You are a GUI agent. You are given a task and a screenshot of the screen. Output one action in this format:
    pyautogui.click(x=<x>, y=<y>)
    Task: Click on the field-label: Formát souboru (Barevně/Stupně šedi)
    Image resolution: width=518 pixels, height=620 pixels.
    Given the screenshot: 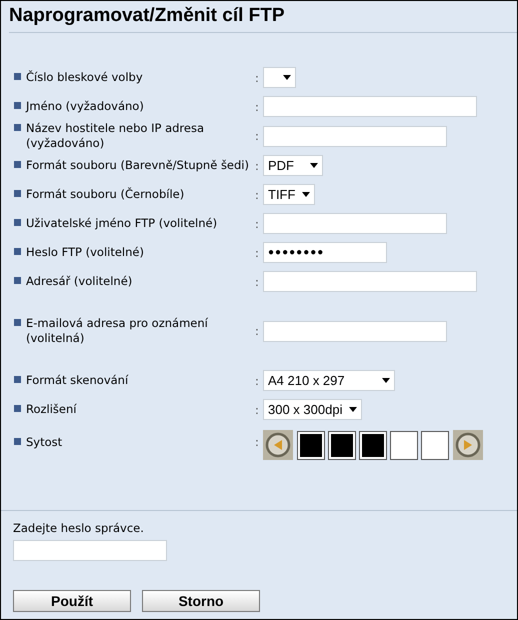 What is the action you would take?
    pyautogui.click(x=137, y=165)
    